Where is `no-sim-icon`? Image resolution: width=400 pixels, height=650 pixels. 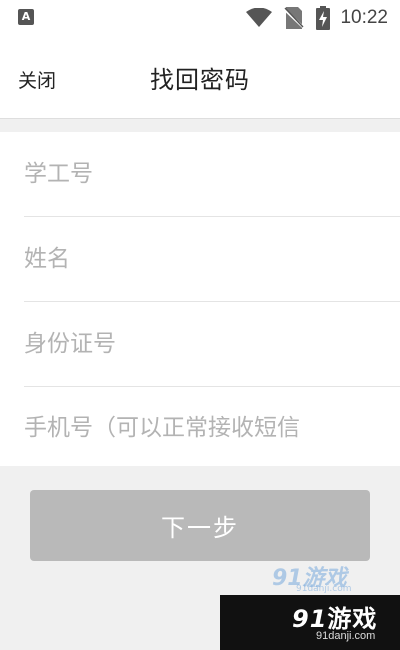 no-sim-icon is located at coordinates (294, 18).